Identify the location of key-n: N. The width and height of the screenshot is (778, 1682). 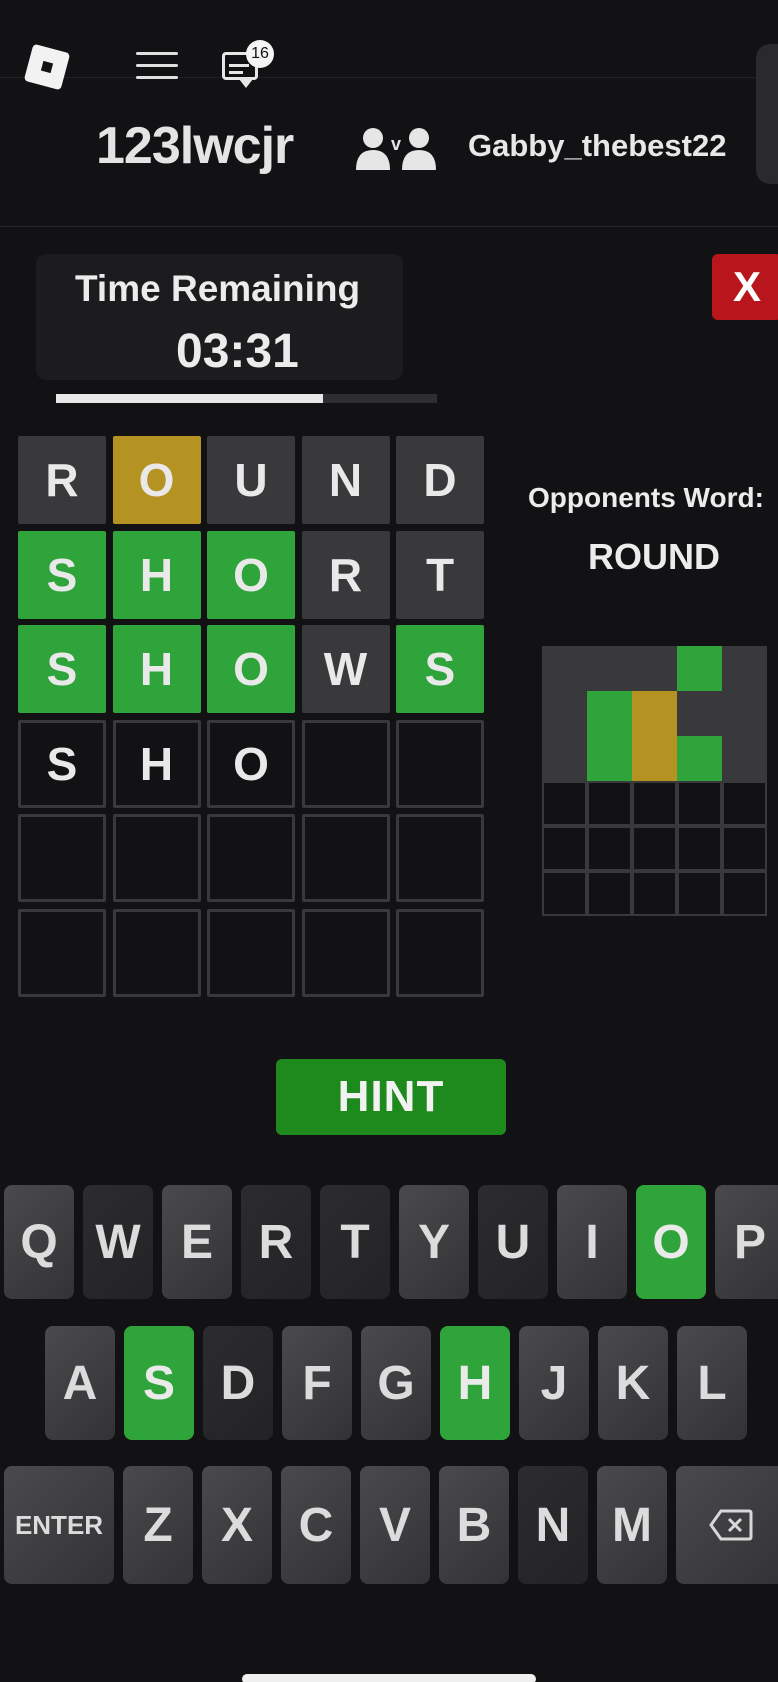
(553, 1525).